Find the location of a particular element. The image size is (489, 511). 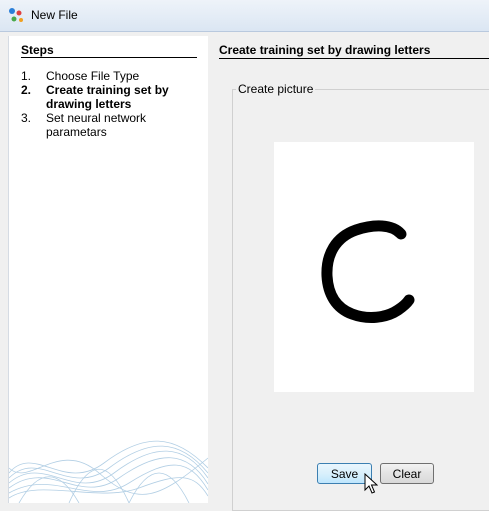

decorative-waves is located at coordinates (108, 471).